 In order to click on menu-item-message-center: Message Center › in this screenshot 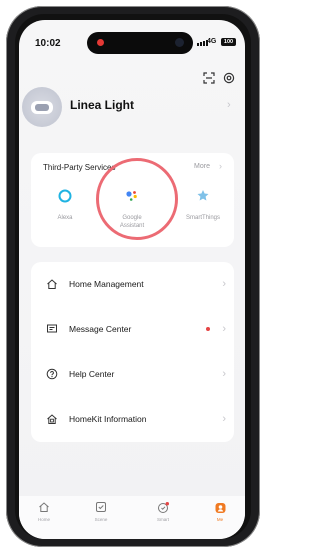, I will do `click(132, 329)`.